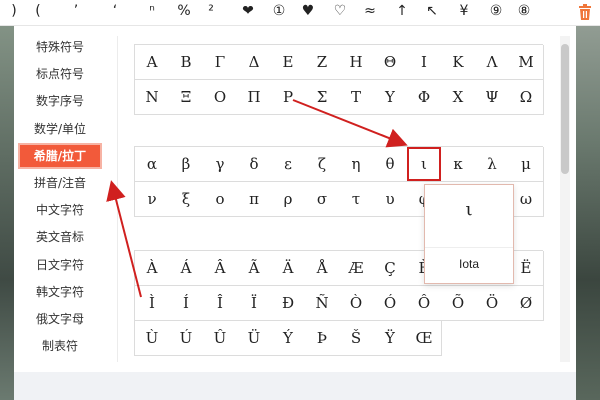 This screenshot has width=600, height=400. What do you see at coordinates (60, 47) in the screenshot?
I see `category-item: 特殊符号` at bounding box center [60, 47].